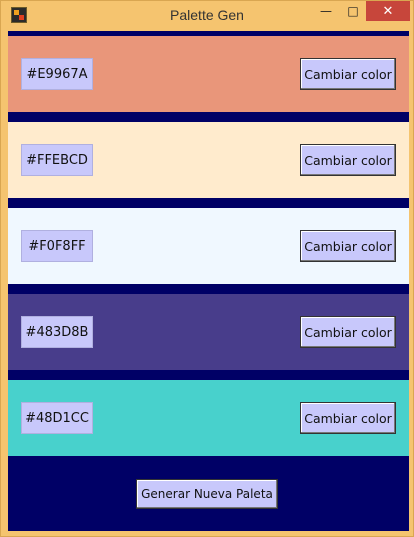 The image size is (414, 537). What do you see at coordinates (348, 418) in the screenshot?
I see `change-color-button-5: Cambiar color` at bounding box center [348, 418].